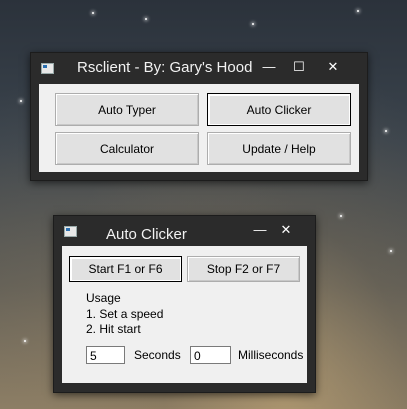 The height and width of the screenshot is (409, 407). I want to click on stop-button: Stop F2 or F7, so click(243, 269).